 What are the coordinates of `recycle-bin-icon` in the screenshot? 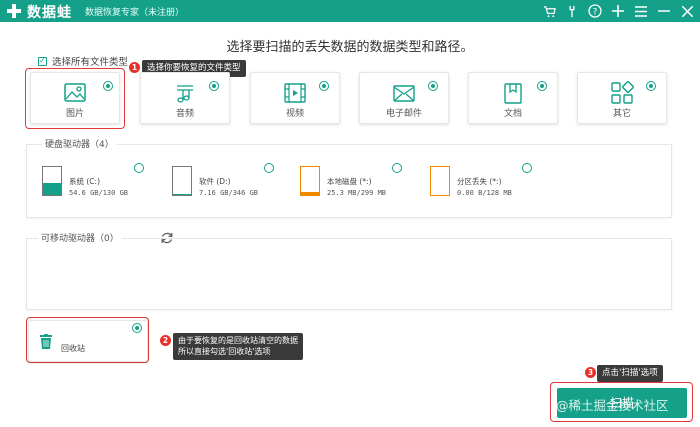 It's located at (46, 341).